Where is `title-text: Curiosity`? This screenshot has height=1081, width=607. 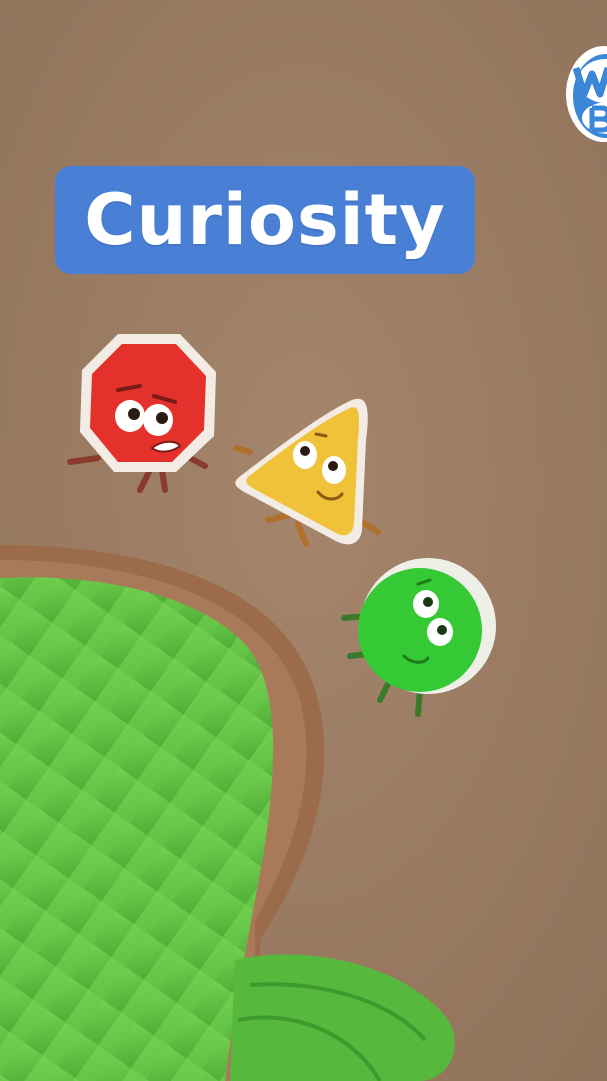
title-text: Curiosity is located at coordinates (265, 220).